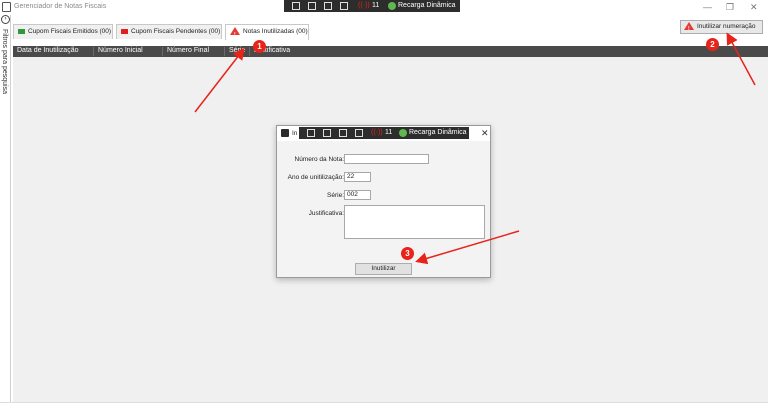  I want to click on arrow-to-submit-button, so click(467, 247).